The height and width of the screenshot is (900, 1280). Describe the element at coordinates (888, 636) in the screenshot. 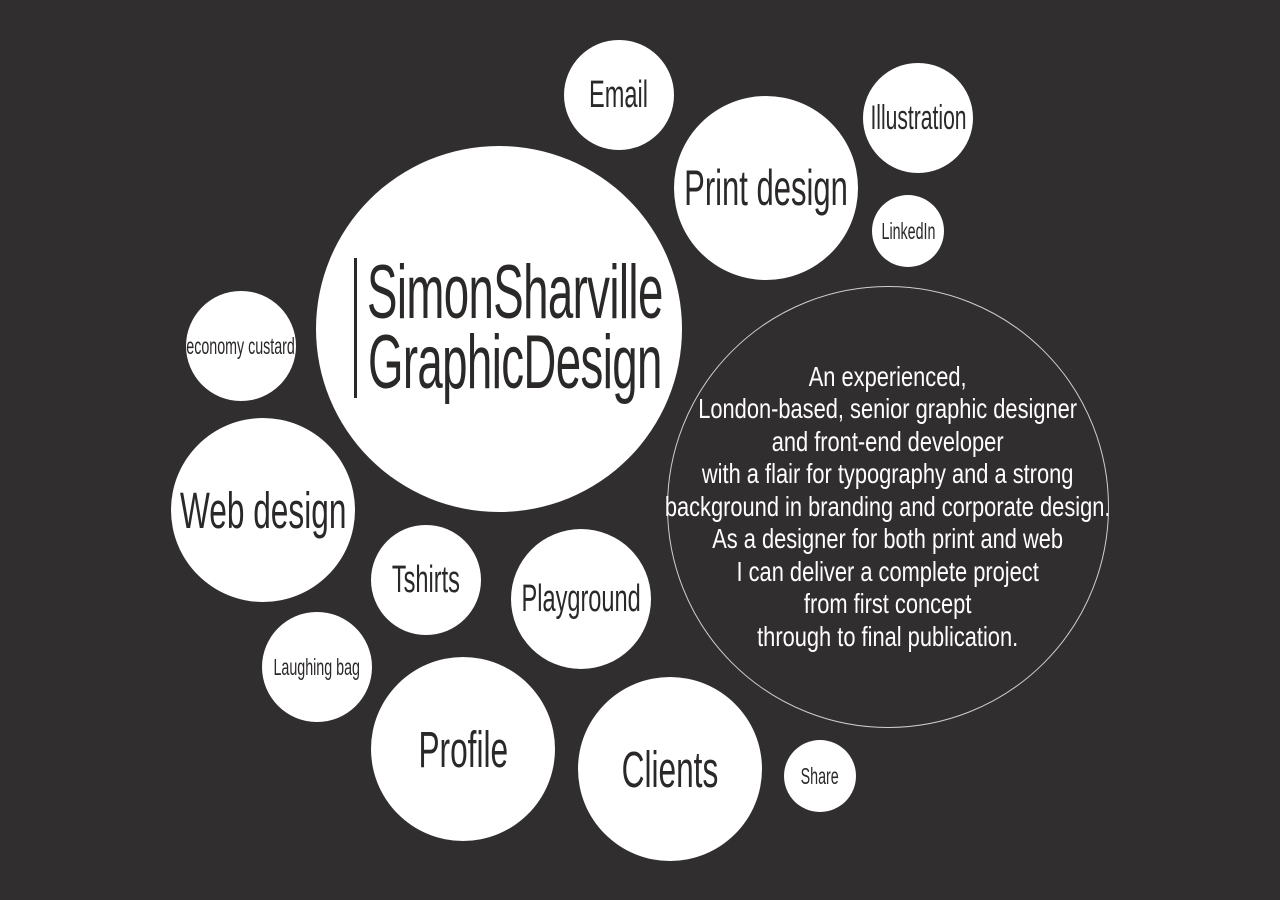

I see `about-line: through to final publication.` at that location.